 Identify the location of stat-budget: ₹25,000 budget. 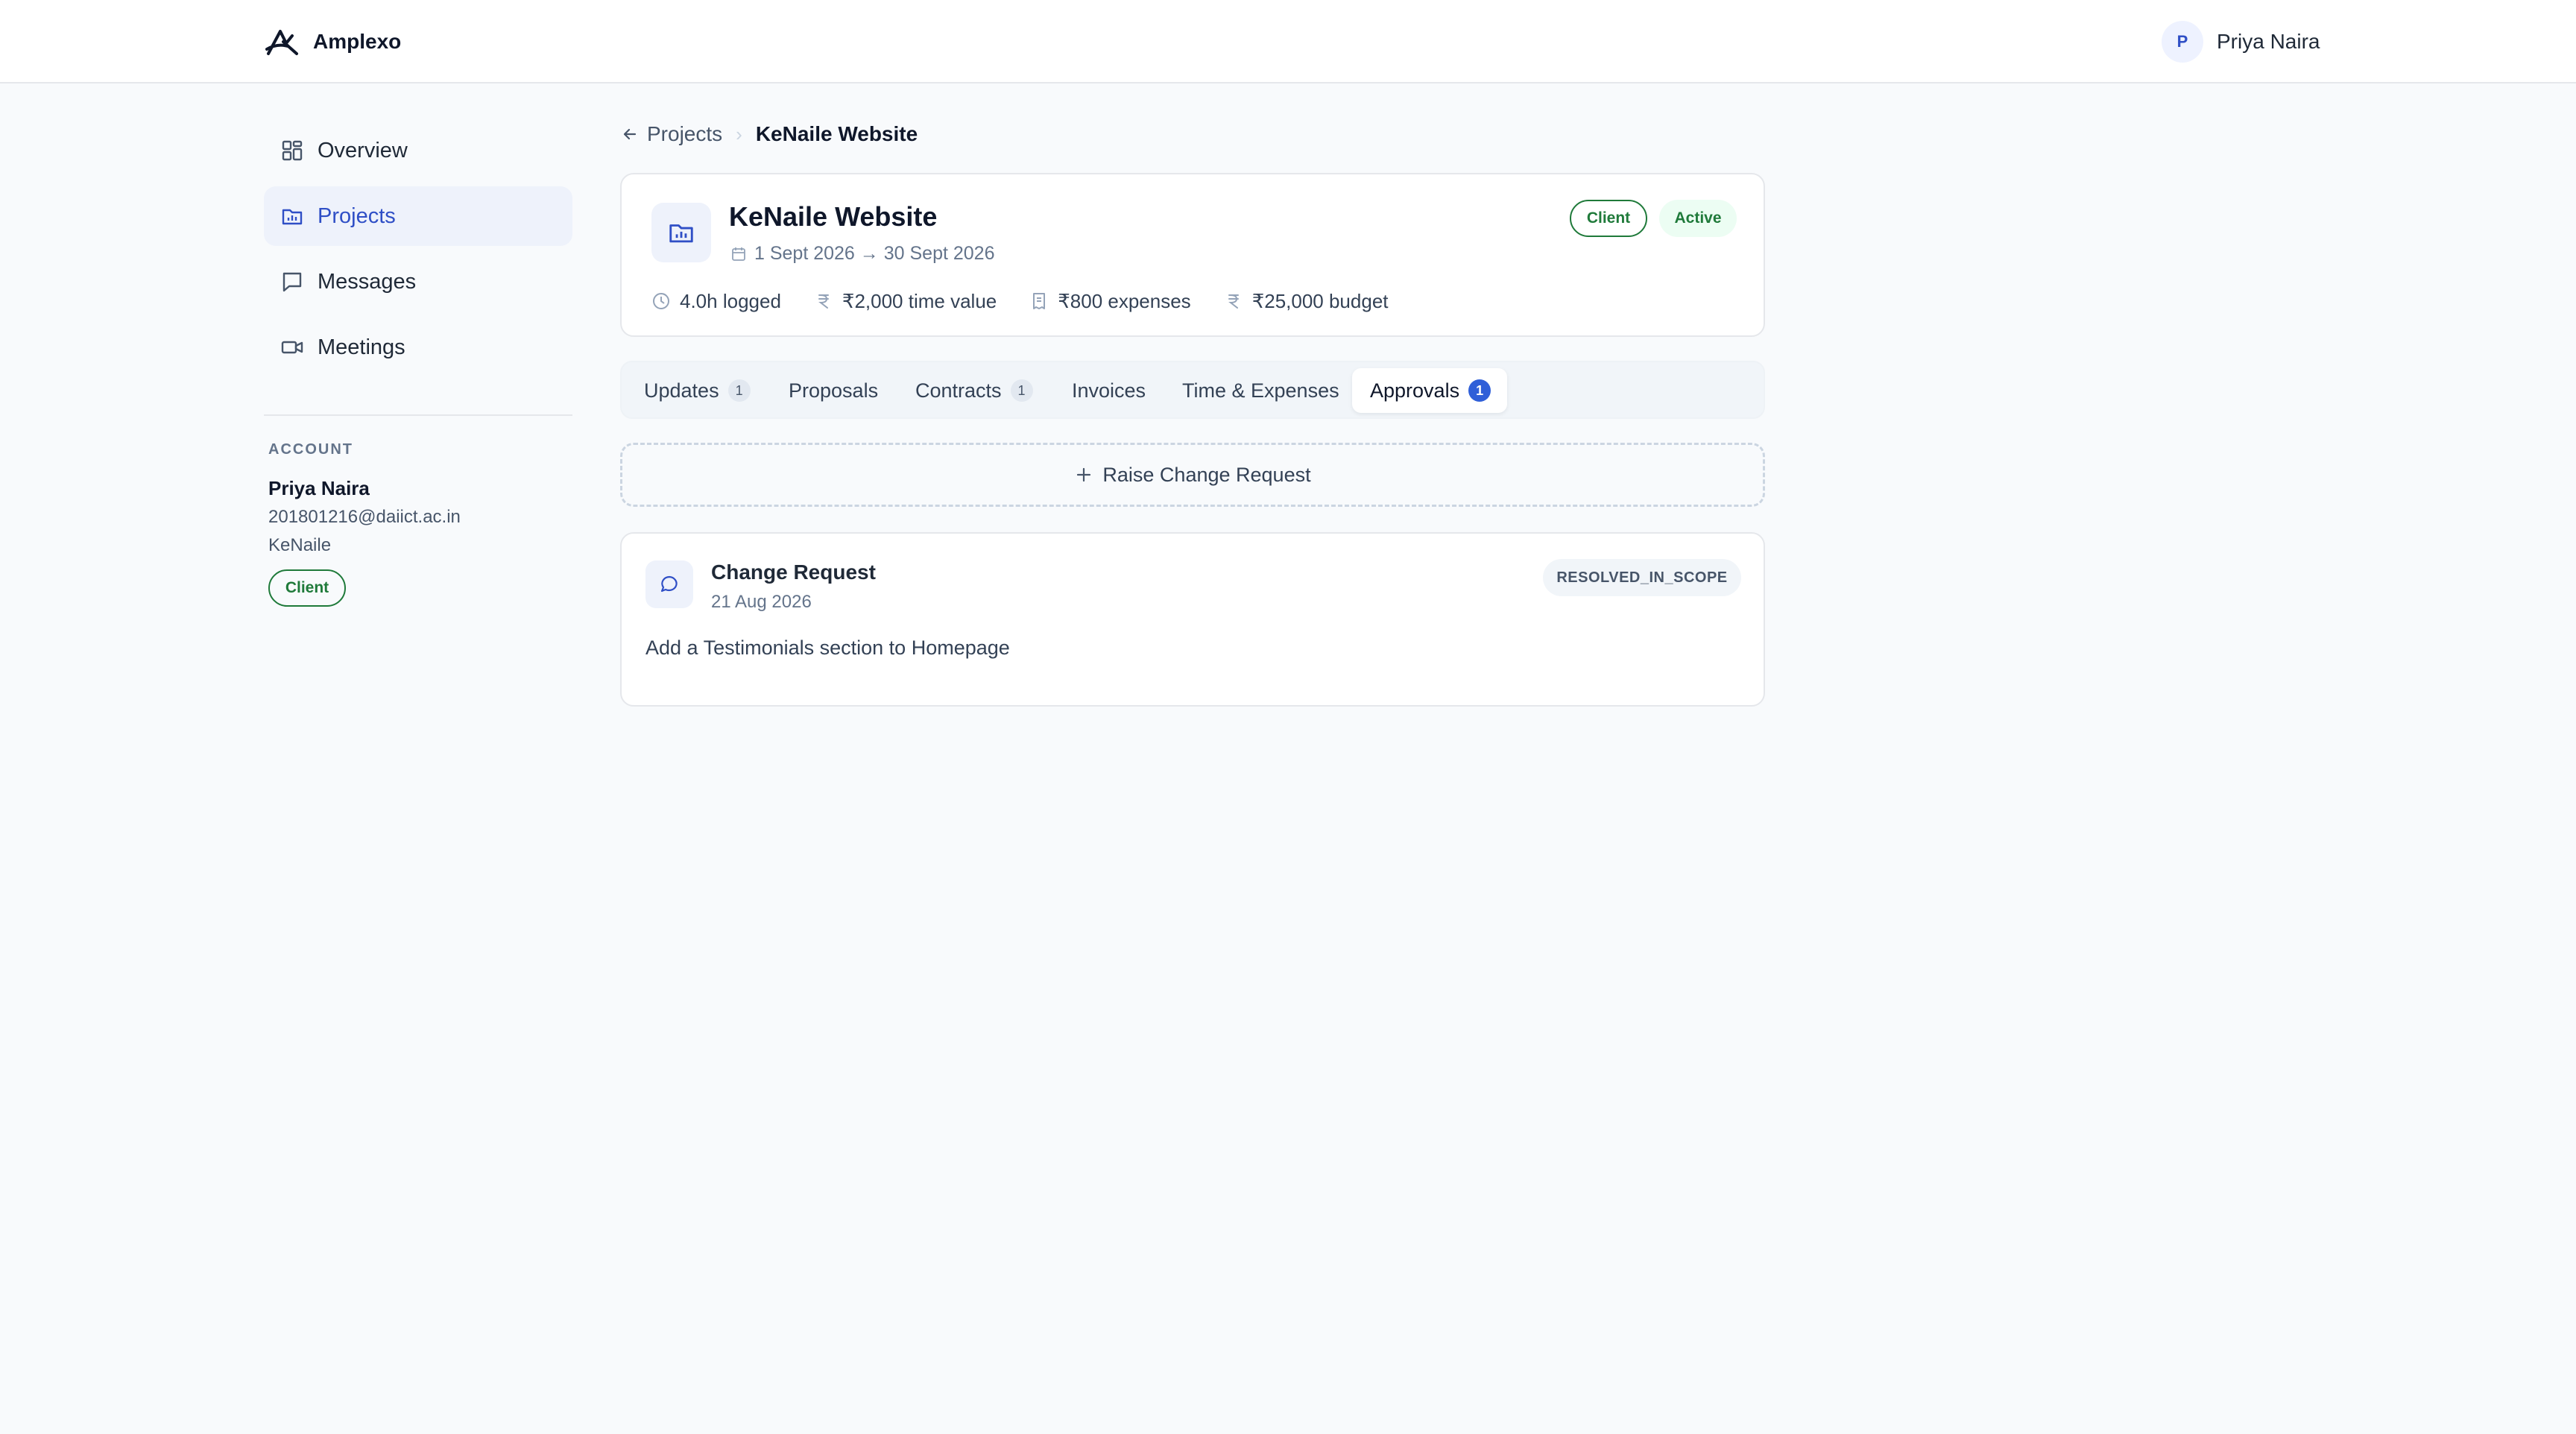
(1306, 301).